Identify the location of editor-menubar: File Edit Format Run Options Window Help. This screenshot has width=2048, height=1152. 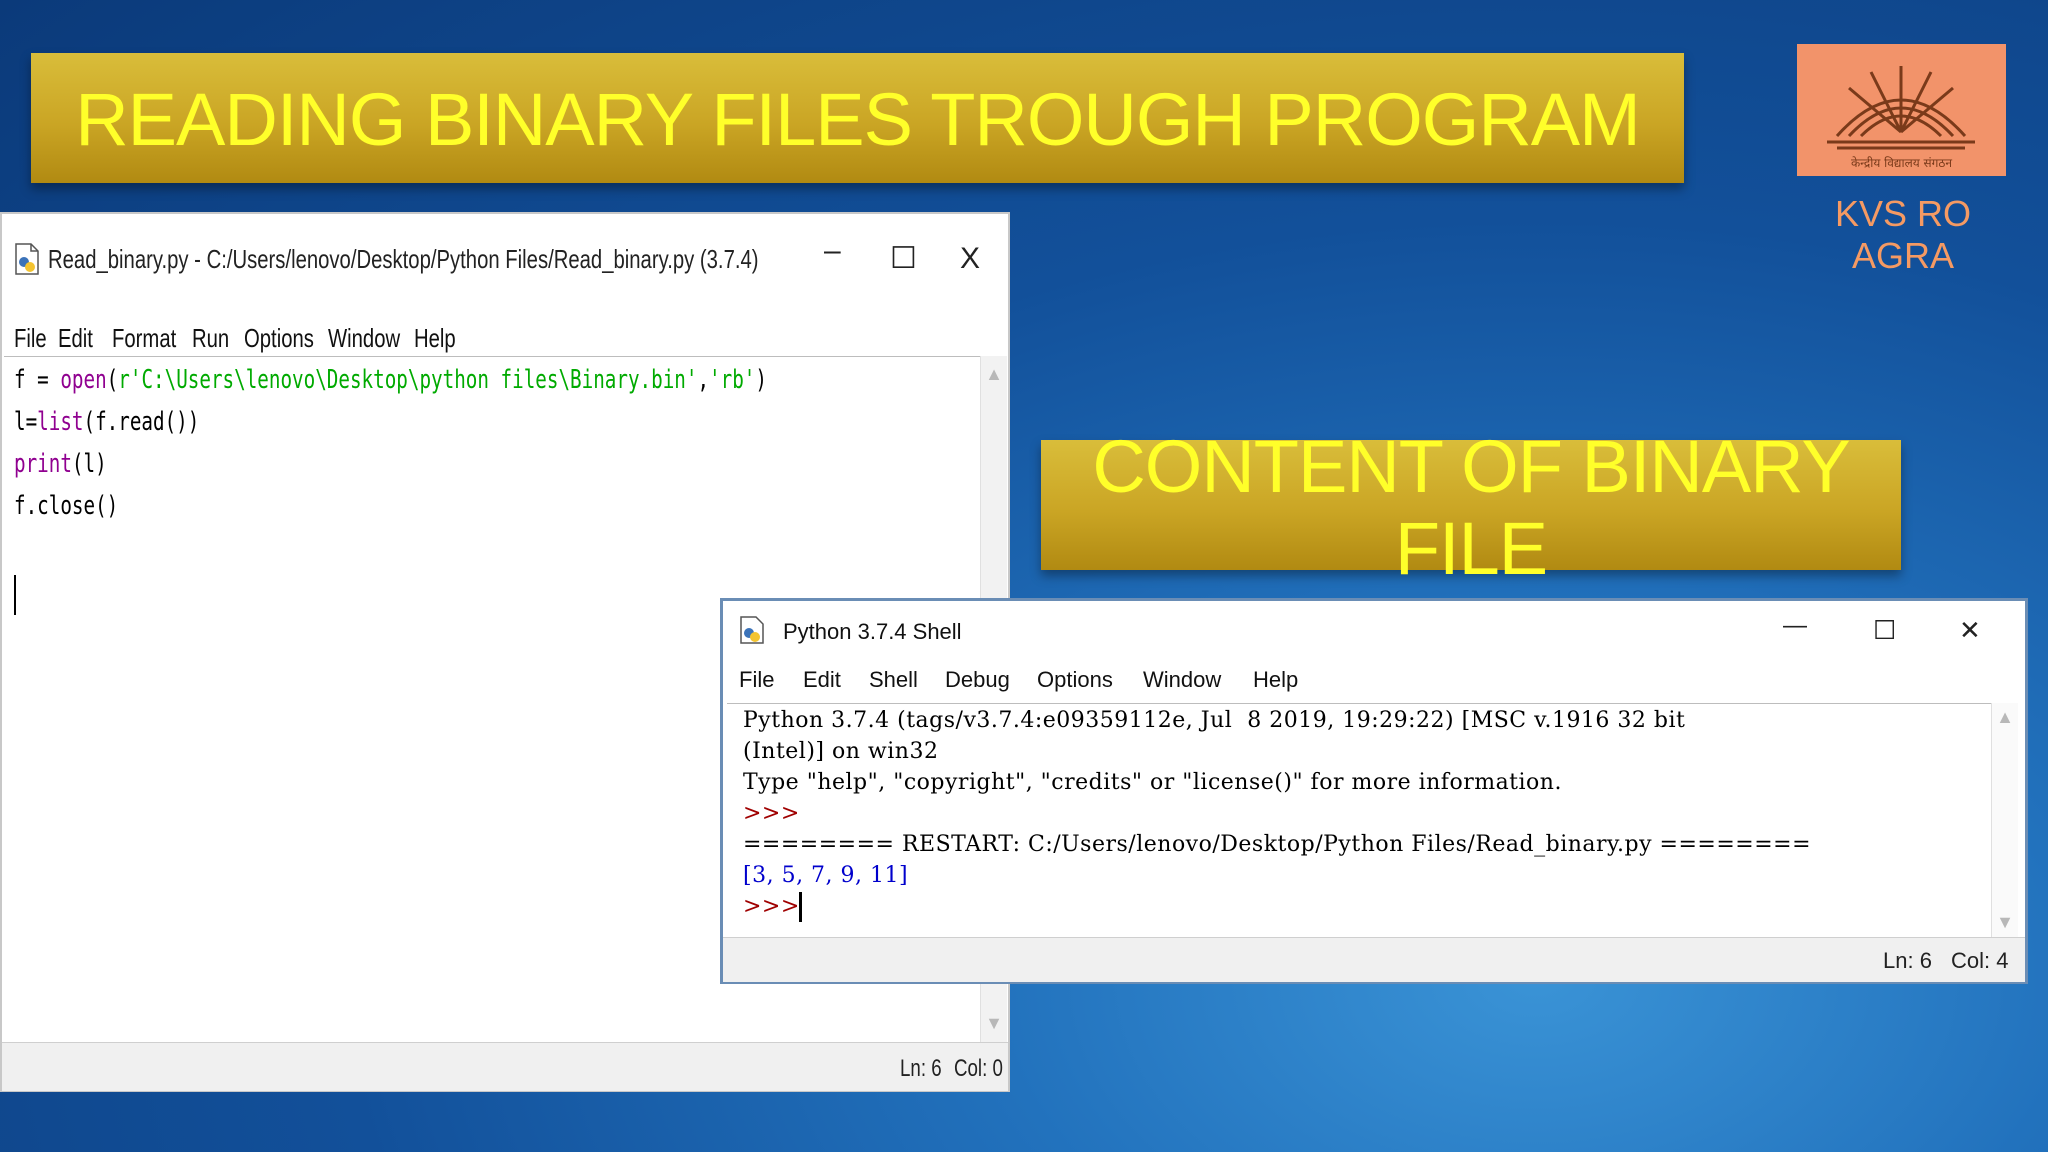
(505, 333).